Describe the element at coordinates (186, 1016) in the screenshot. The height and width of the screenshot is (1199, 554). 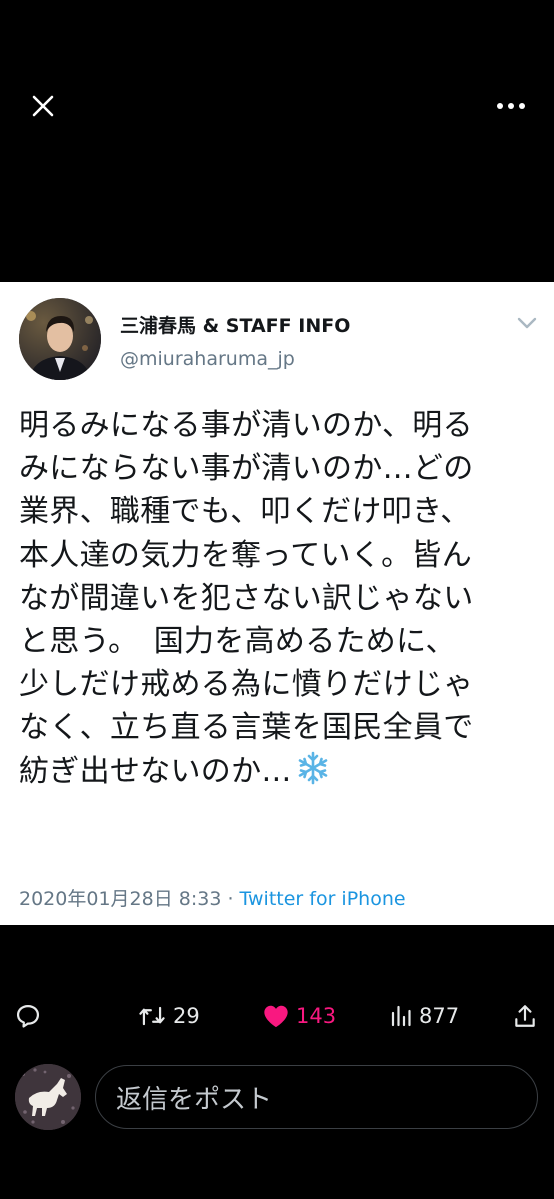
I see `repost-count: 29` at that location.